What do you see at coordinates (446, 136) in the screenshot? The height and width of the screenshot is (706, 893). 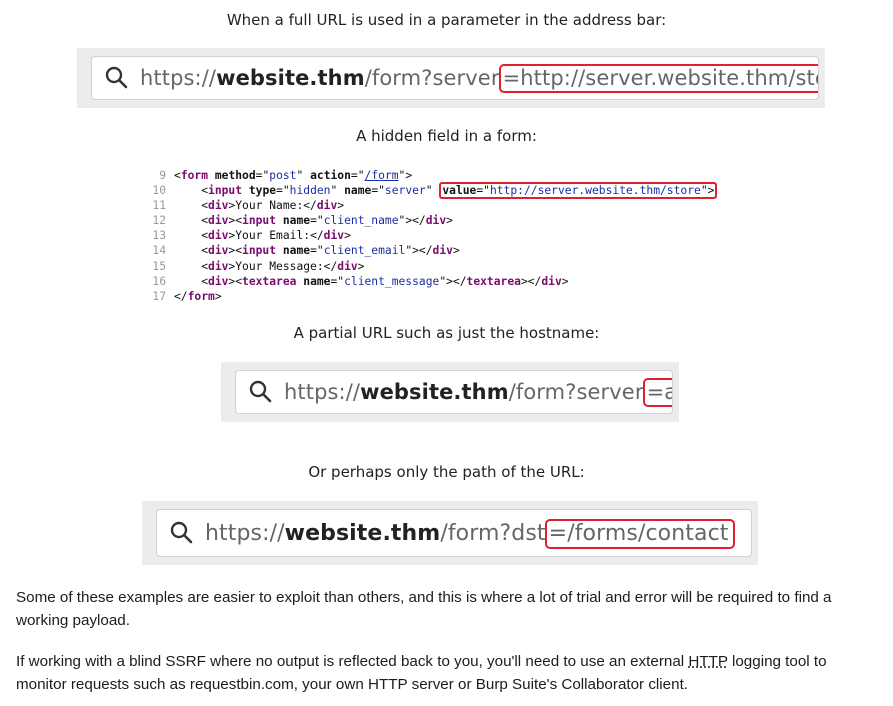 I see `caption-hidden-field: A hidden field in a form:` at bounding box center [446, 136].